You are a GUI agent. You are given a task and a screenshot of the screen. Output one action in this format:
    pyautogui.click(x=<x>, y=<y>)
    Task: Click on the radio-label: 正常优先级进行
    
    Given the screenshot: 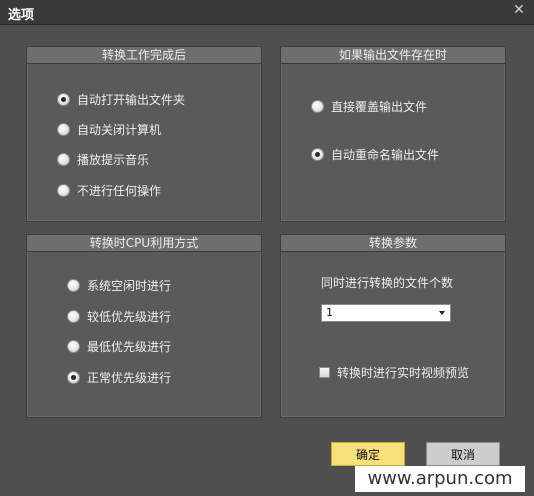 What is the action you would take?
    pyautogui.click(x=129, y=378)
    